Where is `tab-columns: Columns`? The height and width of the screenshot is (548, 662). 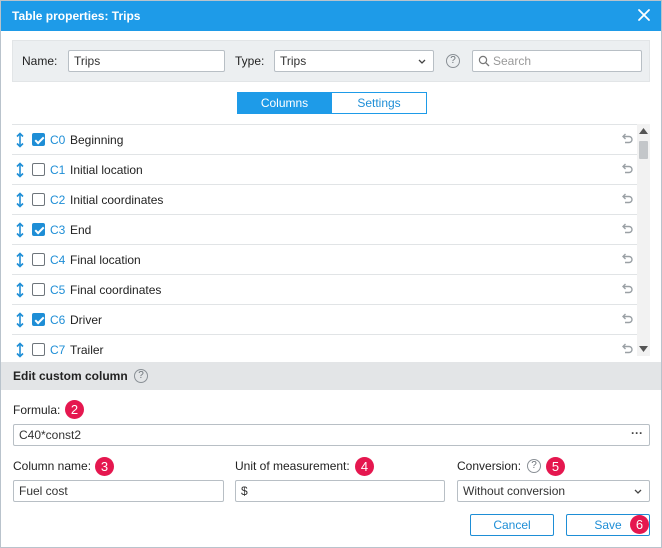 tab-columns: Columns is located at coordinates (284, 103).